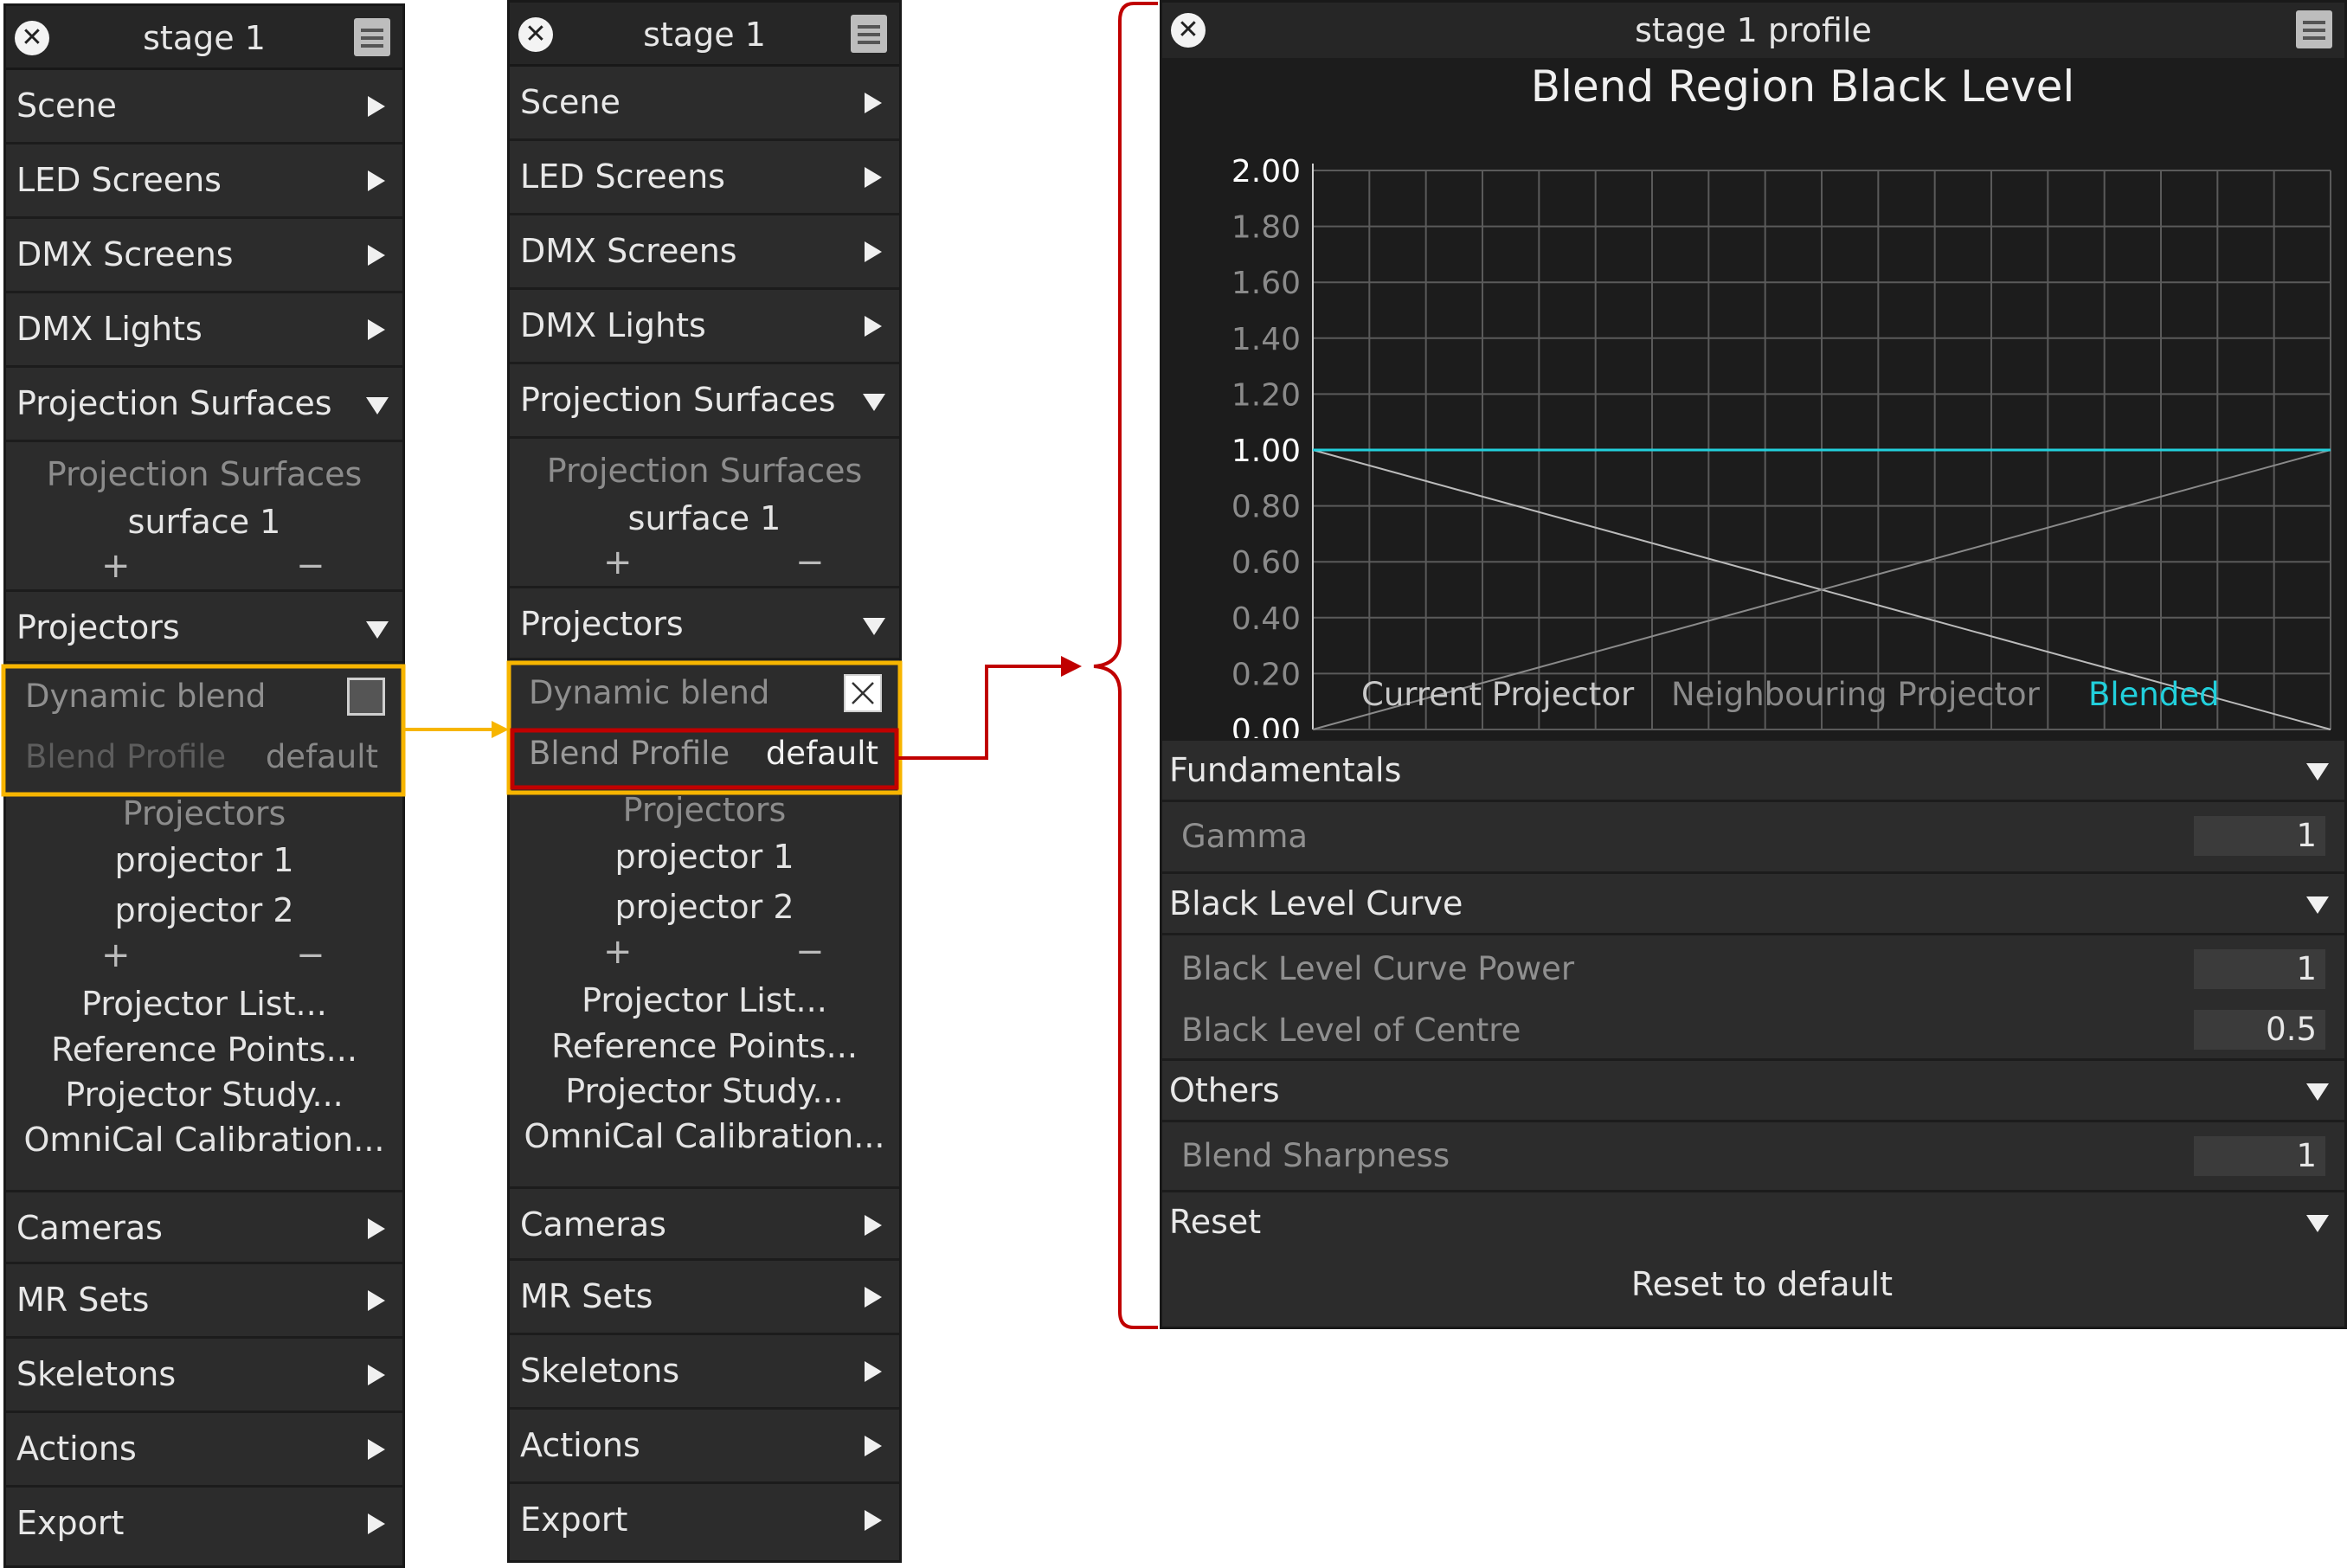 The height and width of the screenshot is (1568, 2347). What do you see at coordinates (2259, 1156) in the screenshot?
I see `sharpness-input: 1` at bounding box center [2259, 1156].